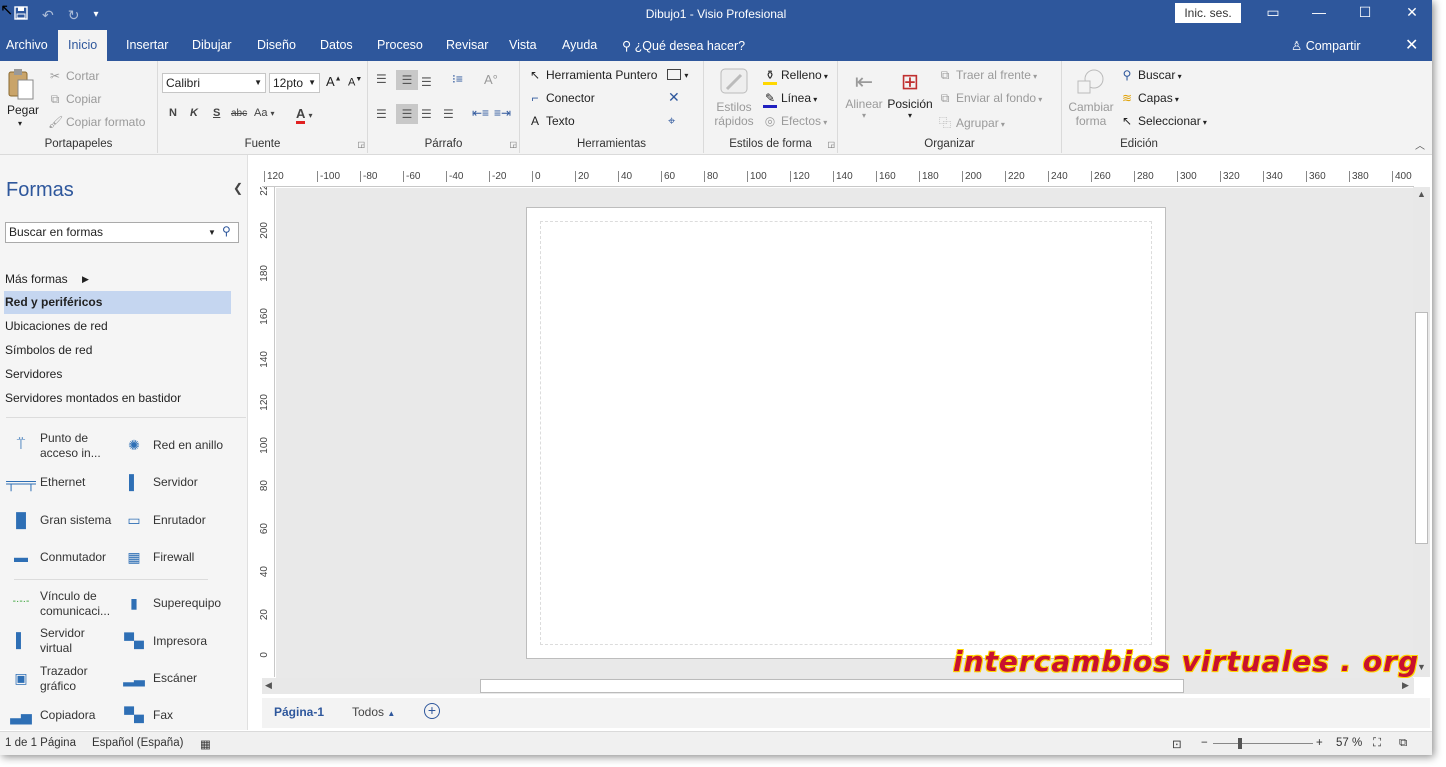  What do you see at coordinates (1365, 12) in the screenshot?
I see `maximize-icon: ☐` at bounding box center [1365, 12].